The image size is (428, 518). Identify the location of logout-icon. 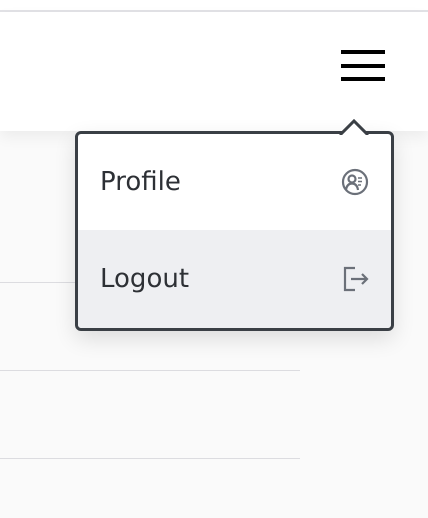
(356, 279).